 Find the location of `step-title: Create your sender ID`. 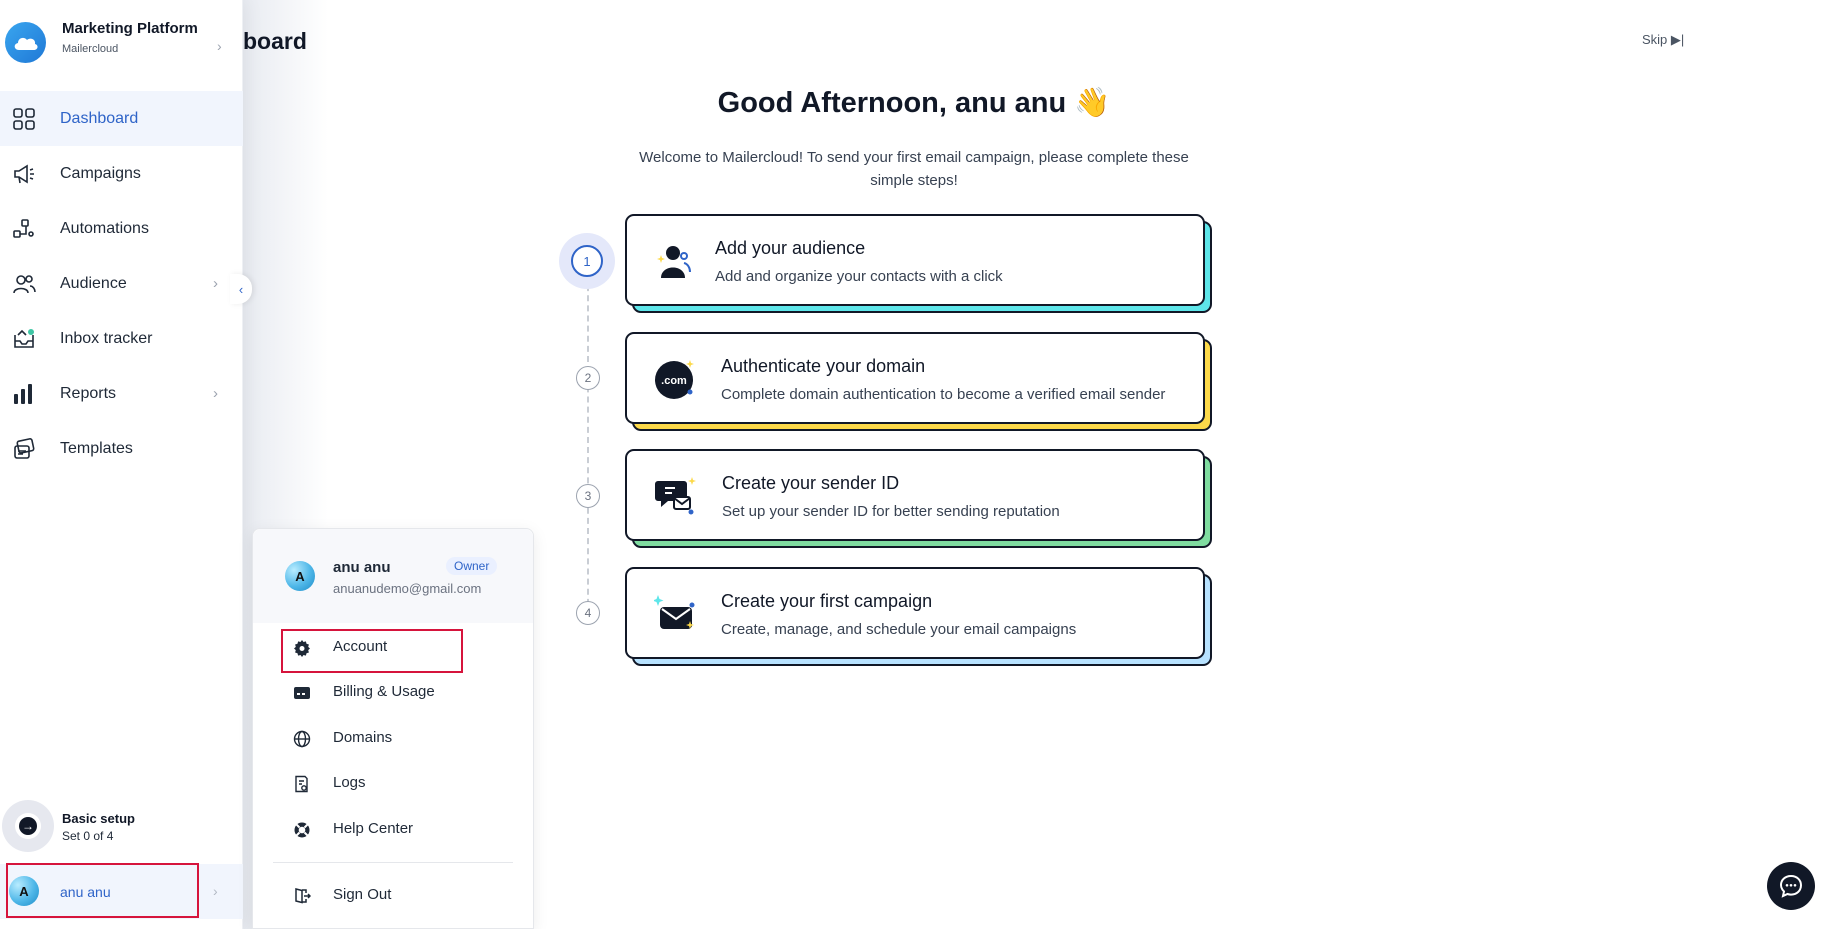

step-title: Create your sender ID is located at coordinates (811, 483).